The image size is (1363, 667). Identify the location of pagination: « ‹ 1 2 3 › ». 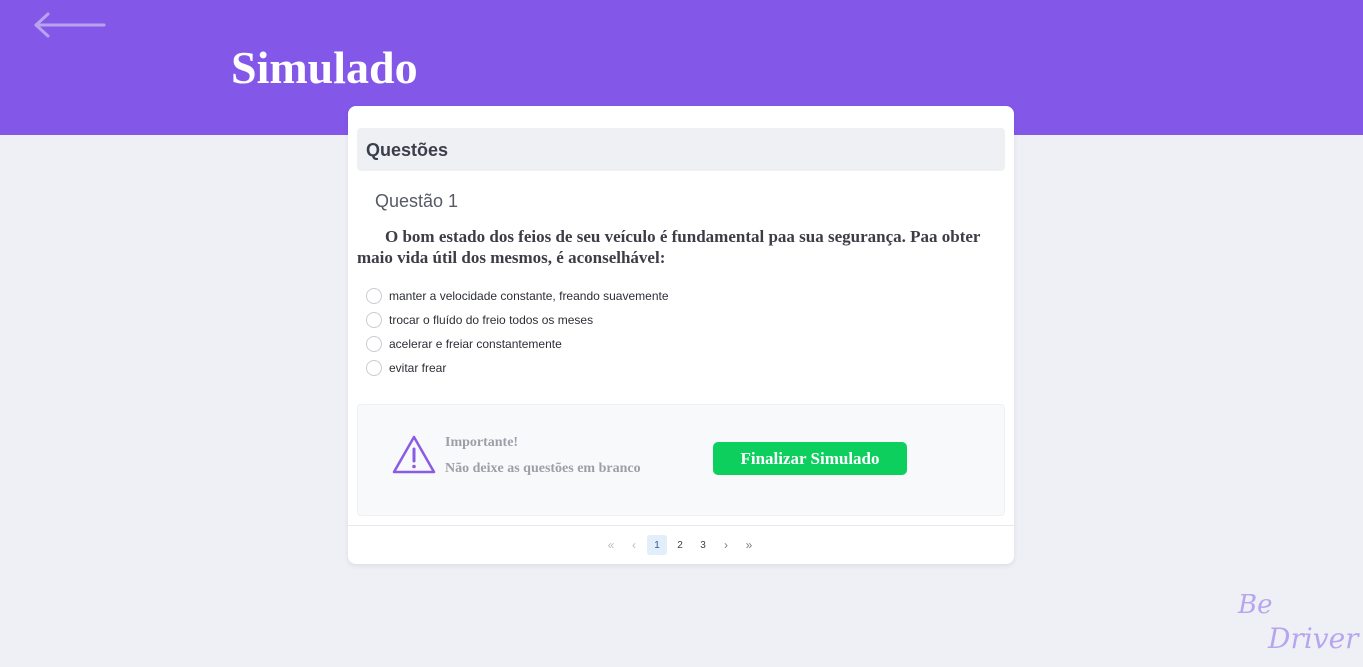
(681, 545).